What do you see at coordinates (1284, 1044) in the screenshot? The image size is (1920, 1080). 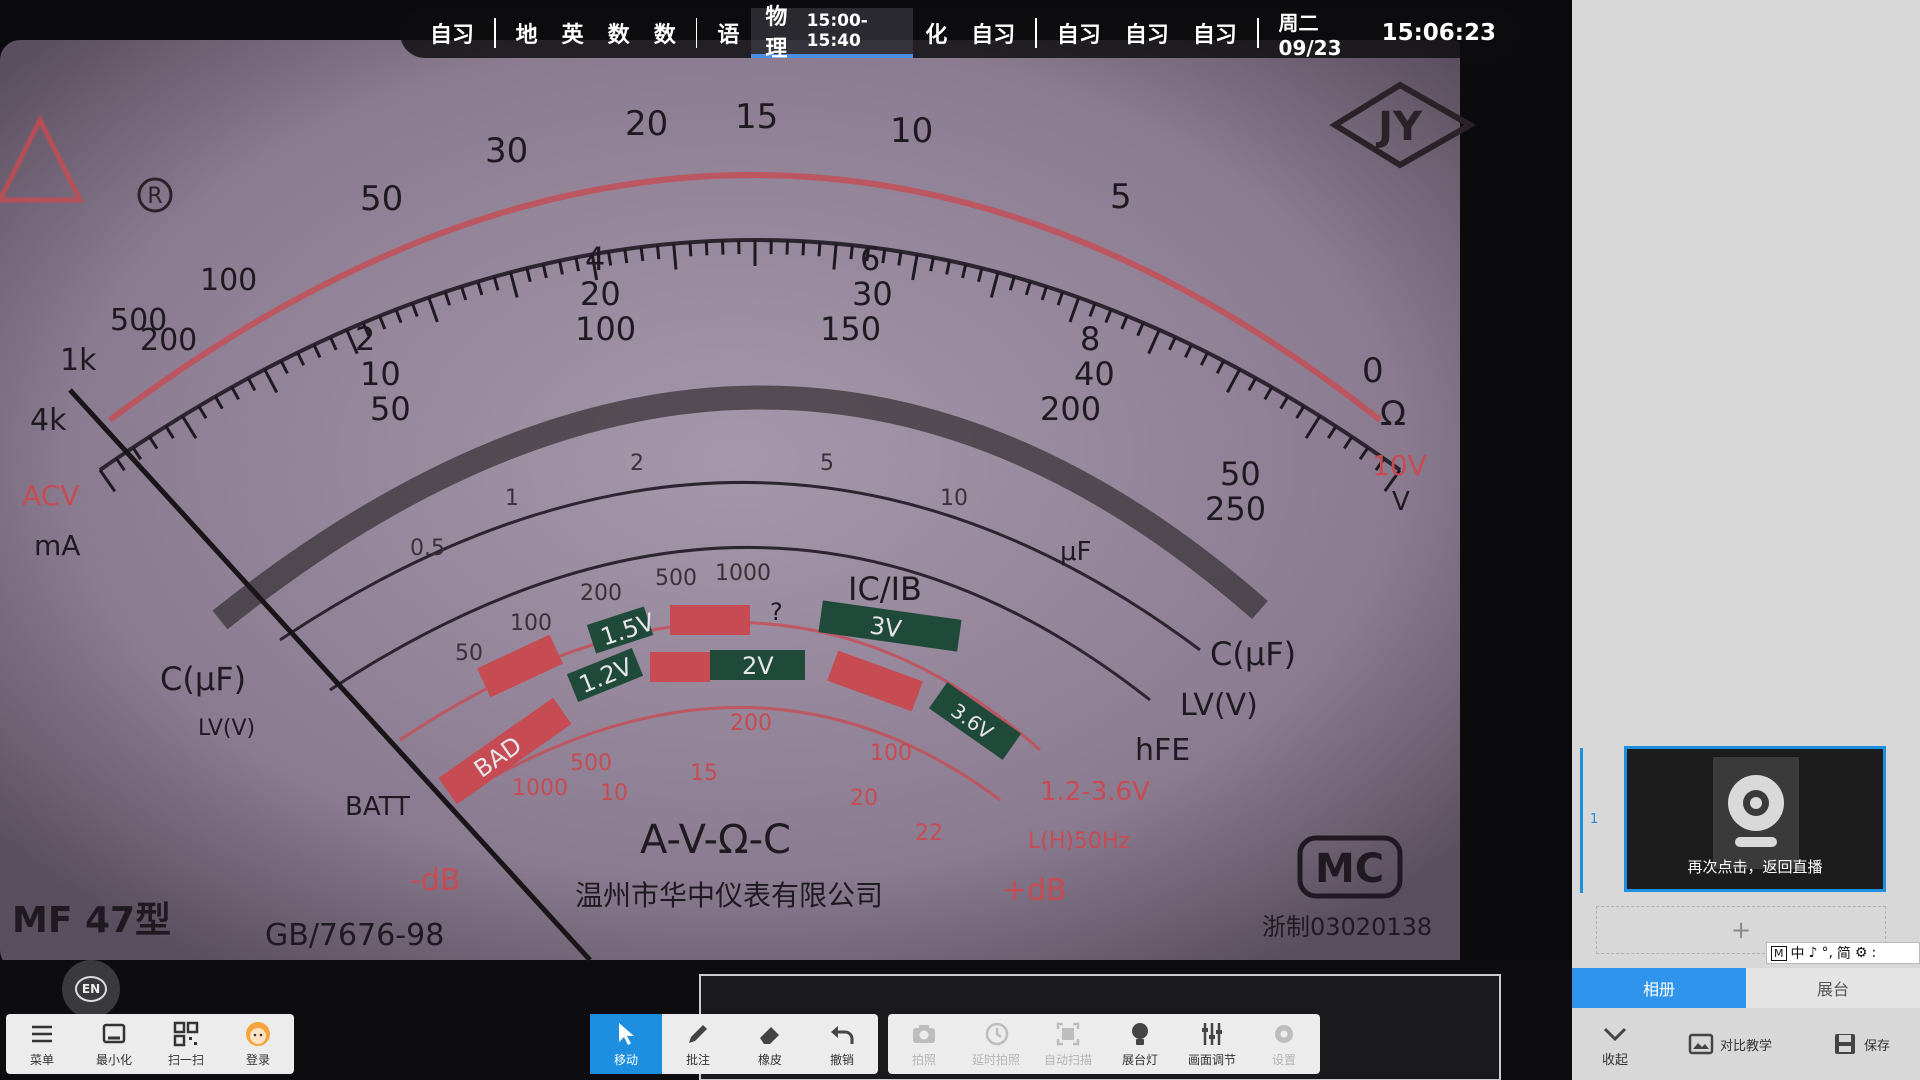 I see `settings-button: 设置` at bounding box center [1284, 1044].